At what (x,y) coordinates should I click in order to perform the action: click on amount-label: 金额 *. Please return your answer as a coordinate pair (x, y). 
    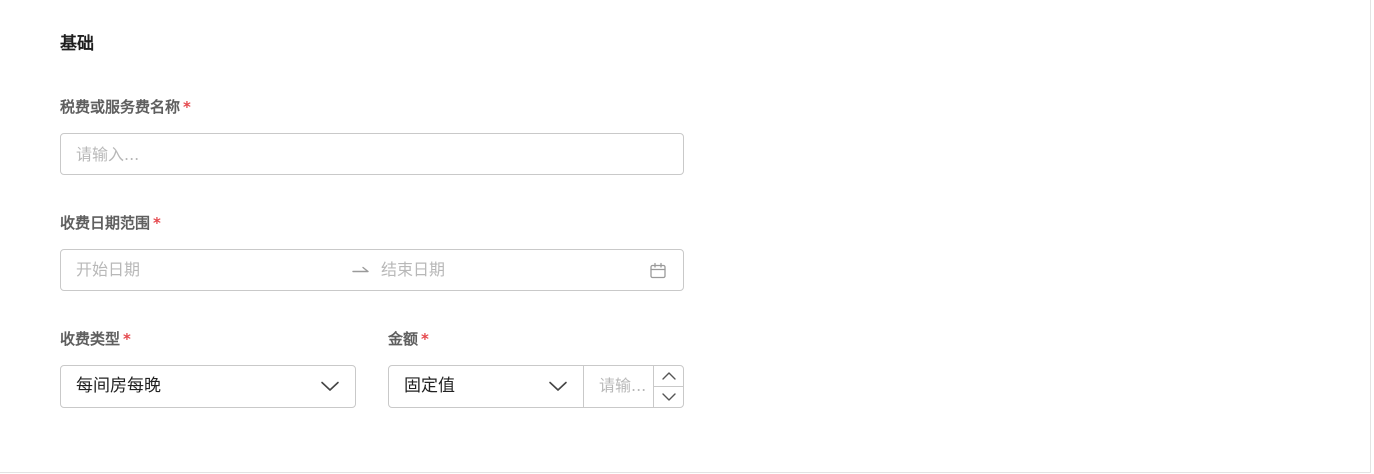
    Looking at the image, I should click on (408, 339).